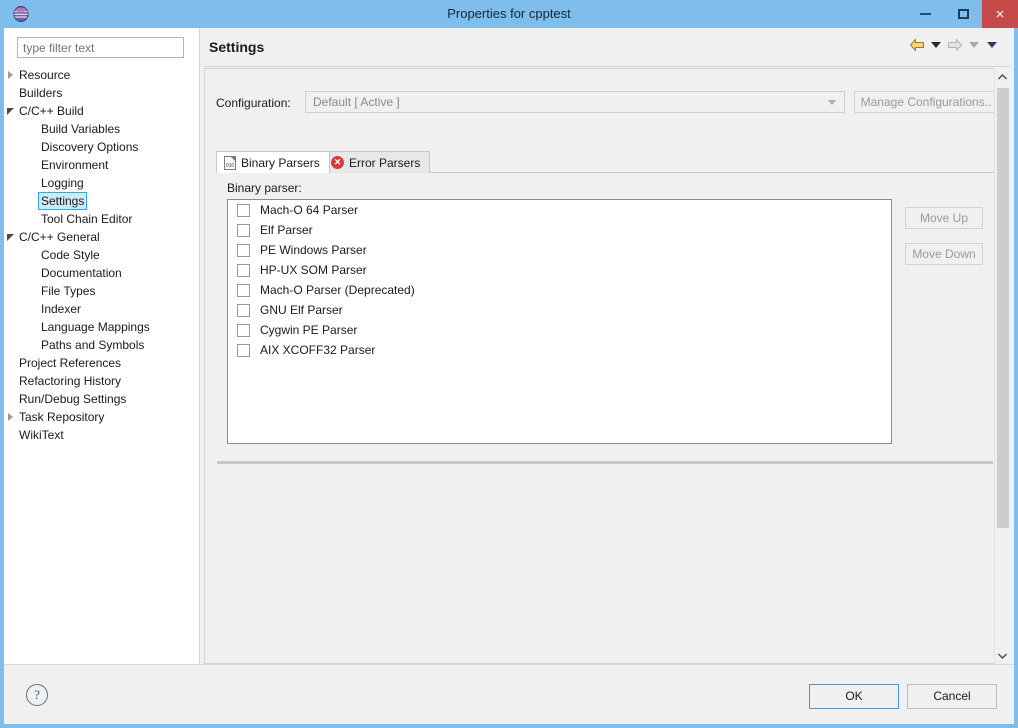  What do you see at coordinates (101, 255) in the screenshot?
I see `sidebar-item-code-style: Code Style` at bounding box center [101, 255].